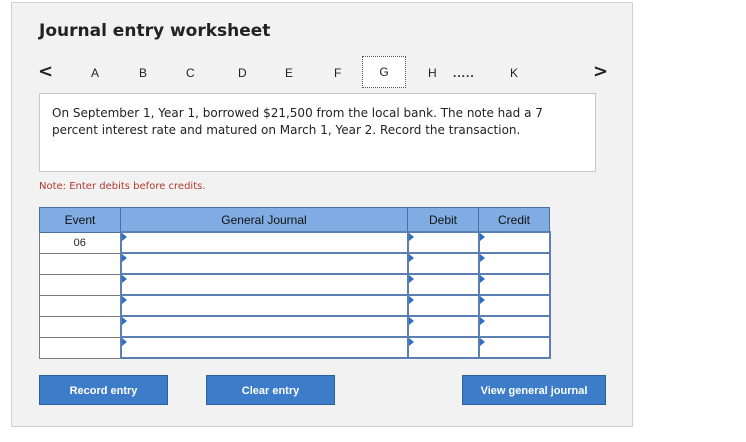 The width and height of the screenshot is (746, 442). I want to click on tab-k: K, so click(514, 73).